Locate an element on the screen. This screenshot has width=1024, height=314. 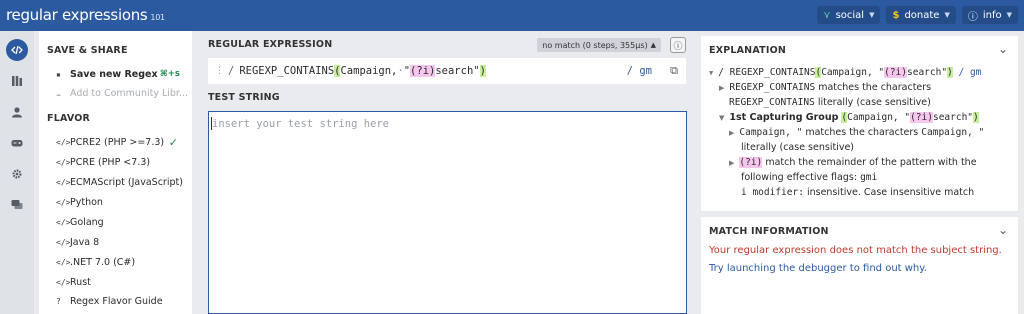
regex-info-button: ⓘ is located at coordinates (678, 45).